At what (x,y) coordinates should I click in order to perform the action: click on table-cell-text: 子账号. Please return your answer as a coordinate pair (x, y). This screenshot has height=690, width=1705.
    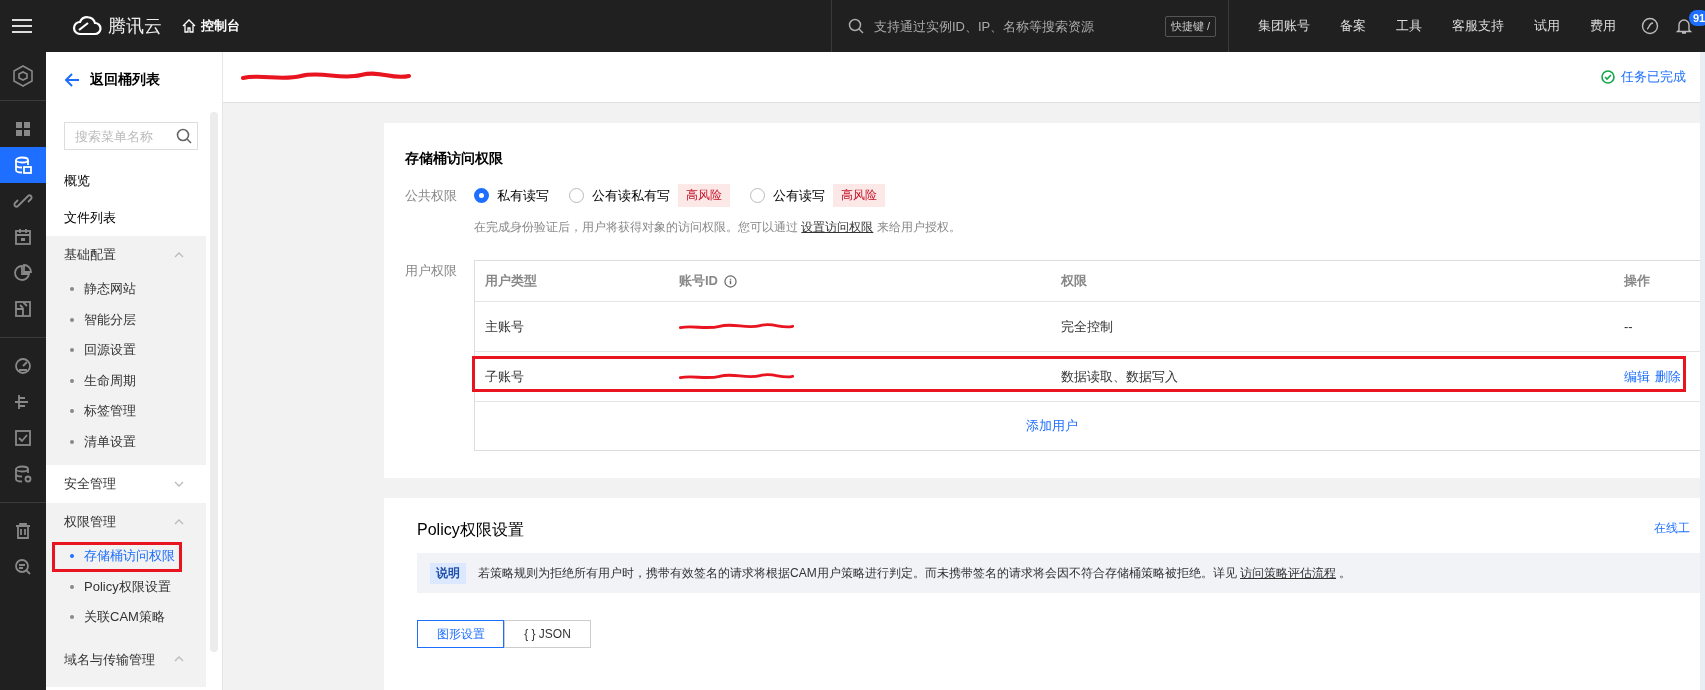
    Looking at the image, I should click on (504, 376).